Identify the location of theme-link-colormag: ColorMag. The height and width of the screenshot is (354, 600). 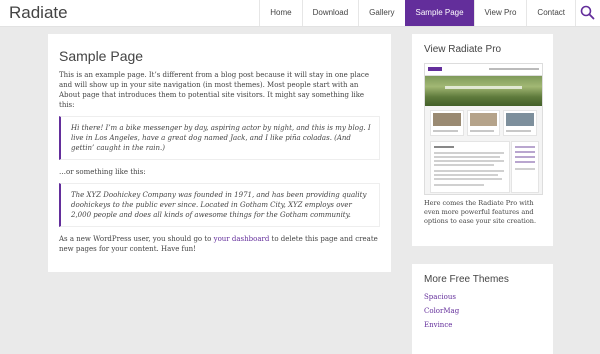
(482, 311).